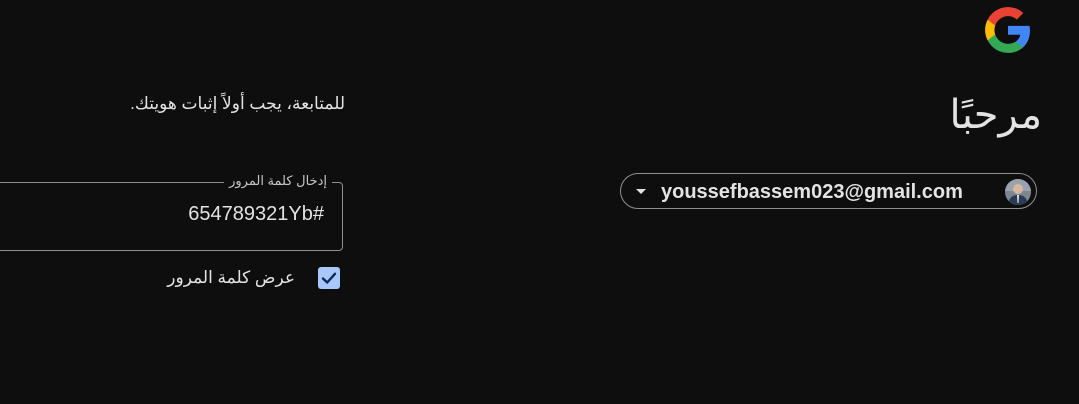 Image resolution: width=1079 pixels, height=404 pixels. Describe the element at coordinates (1007, 30) in the screenshot. I see `google-logo-icon` at that location.